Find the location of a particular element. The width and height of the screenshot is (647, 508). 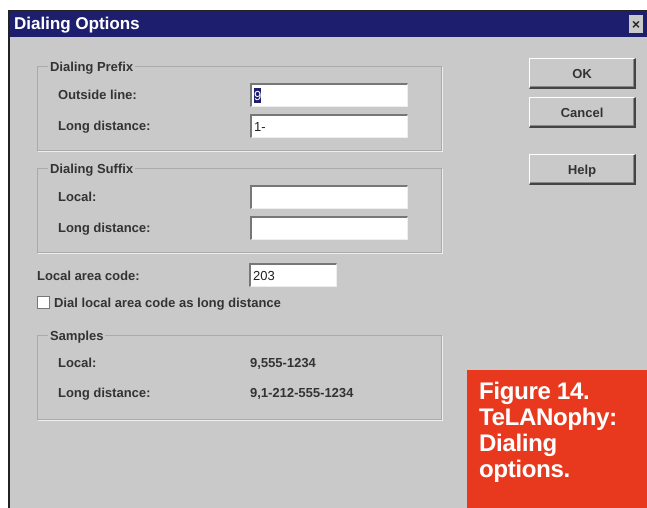

checkbox is located at coordinates (43, 302).